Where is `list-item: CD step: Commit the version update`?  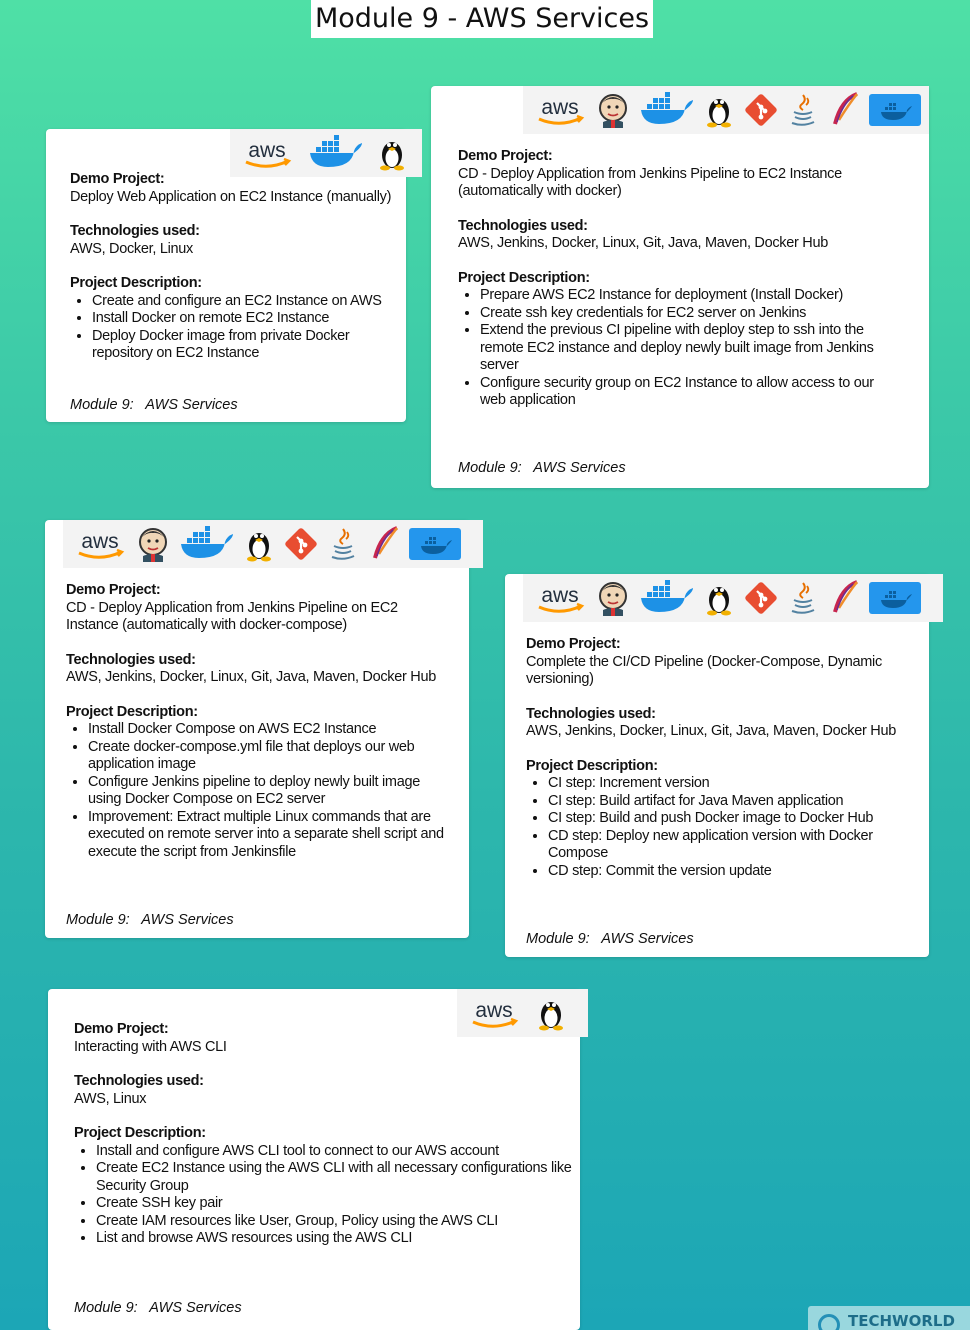 list-item: CD step: Commit the version update is located at coordinates (728, 872).